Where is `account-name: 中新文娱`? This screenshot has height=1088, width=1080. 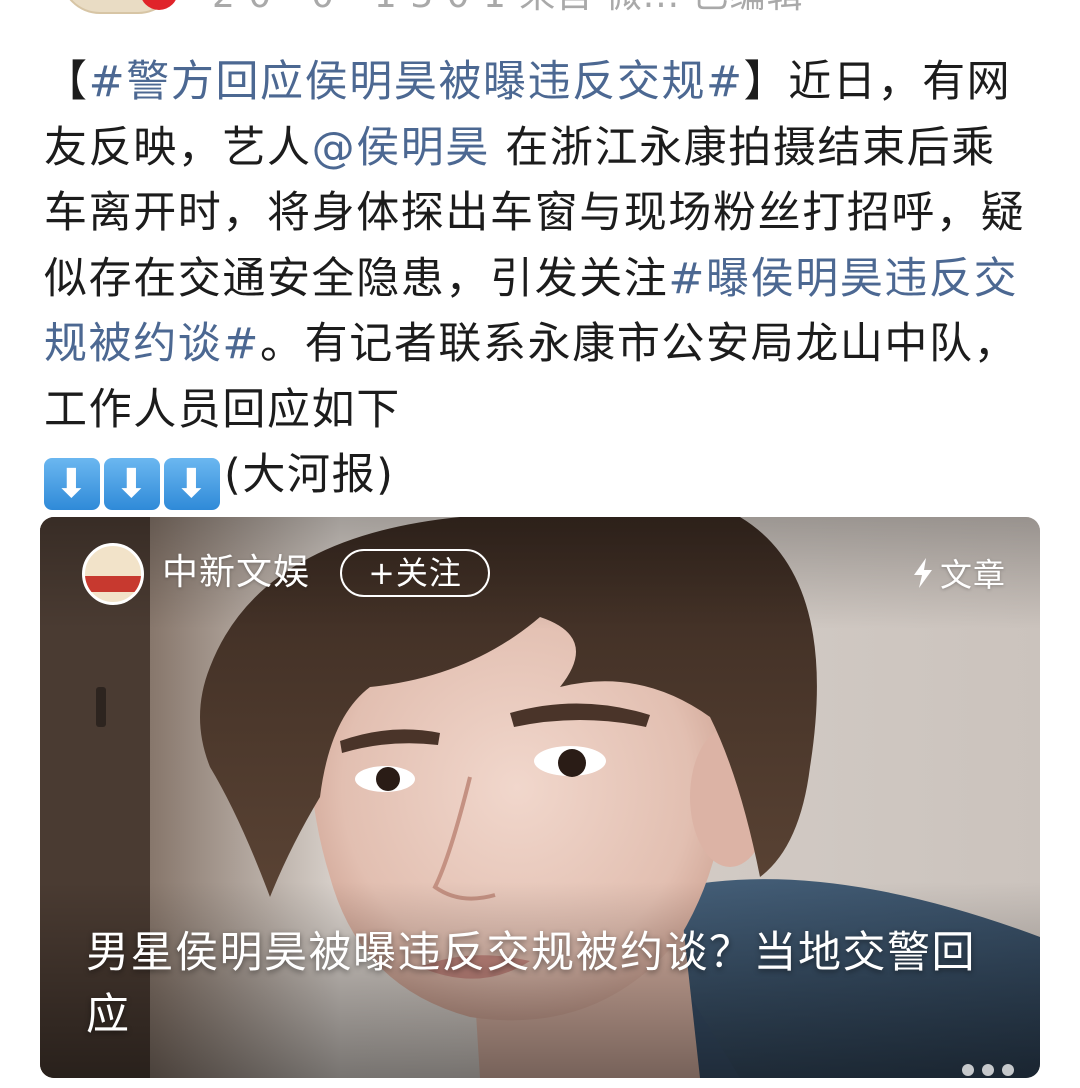 account-name: 中新文娱 is located at coordinates (236, 573).